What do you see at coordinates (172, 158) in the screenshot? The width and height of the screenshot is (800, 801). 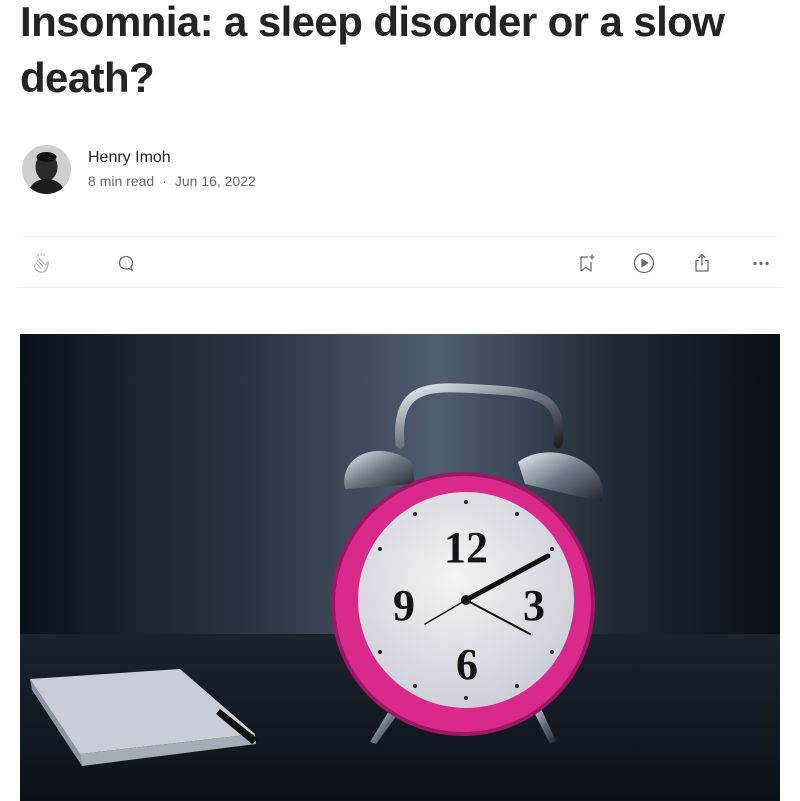 I see `author-name-link: Henry Imoh` at bounding box center [172, 158].